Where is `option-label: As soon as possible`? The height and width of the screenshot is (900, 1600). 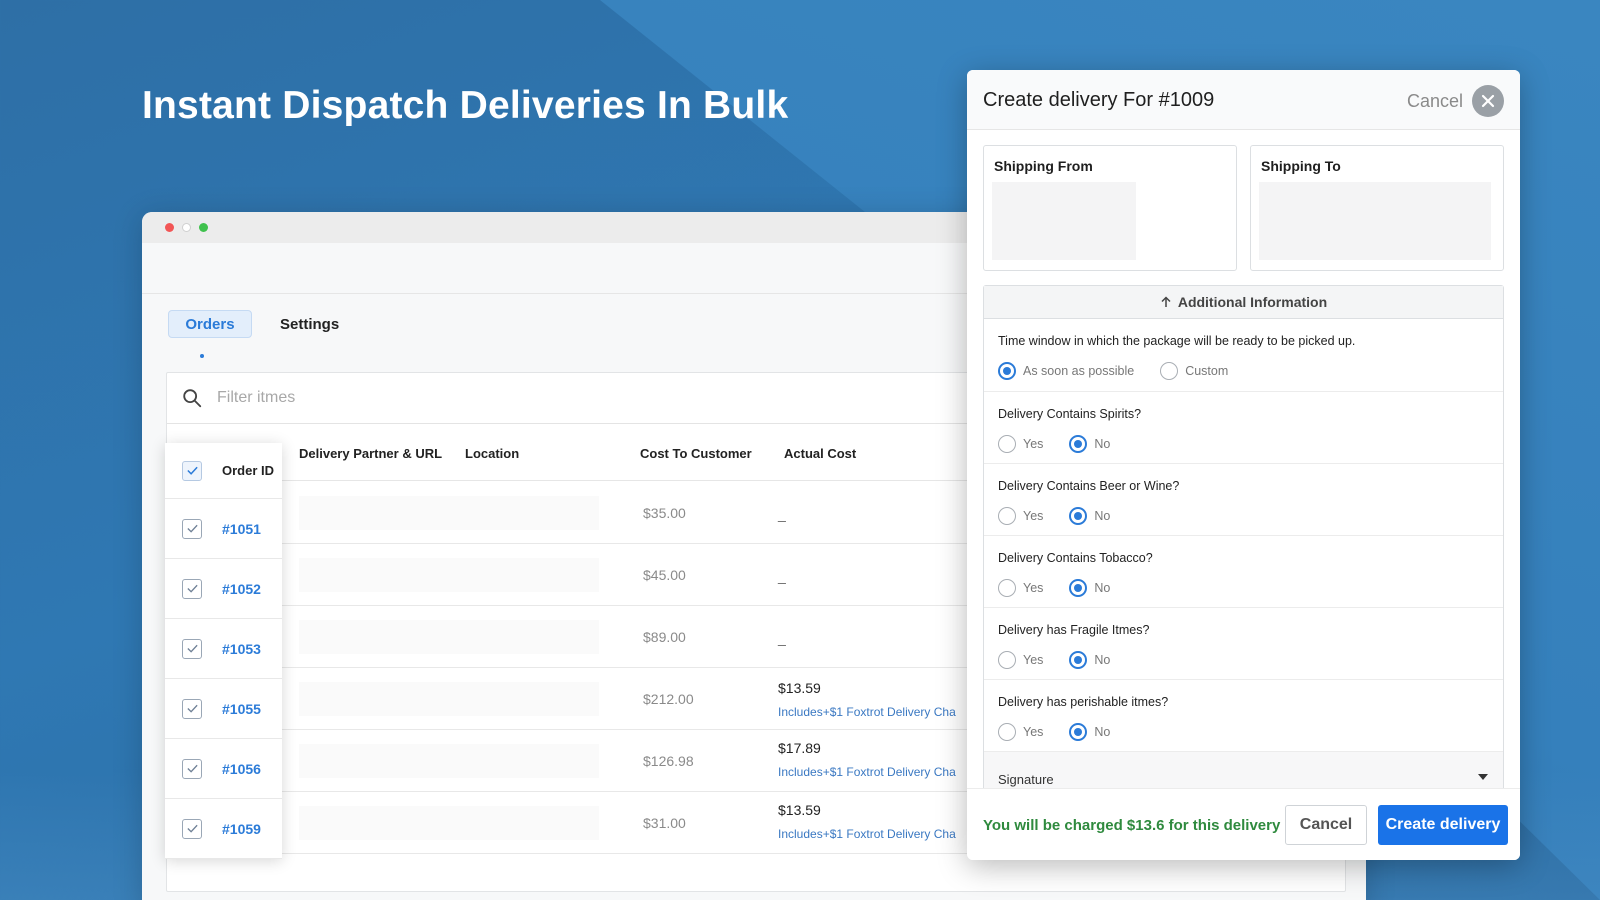
option-label: As soon as possible is located at coordinates (1079, 371).